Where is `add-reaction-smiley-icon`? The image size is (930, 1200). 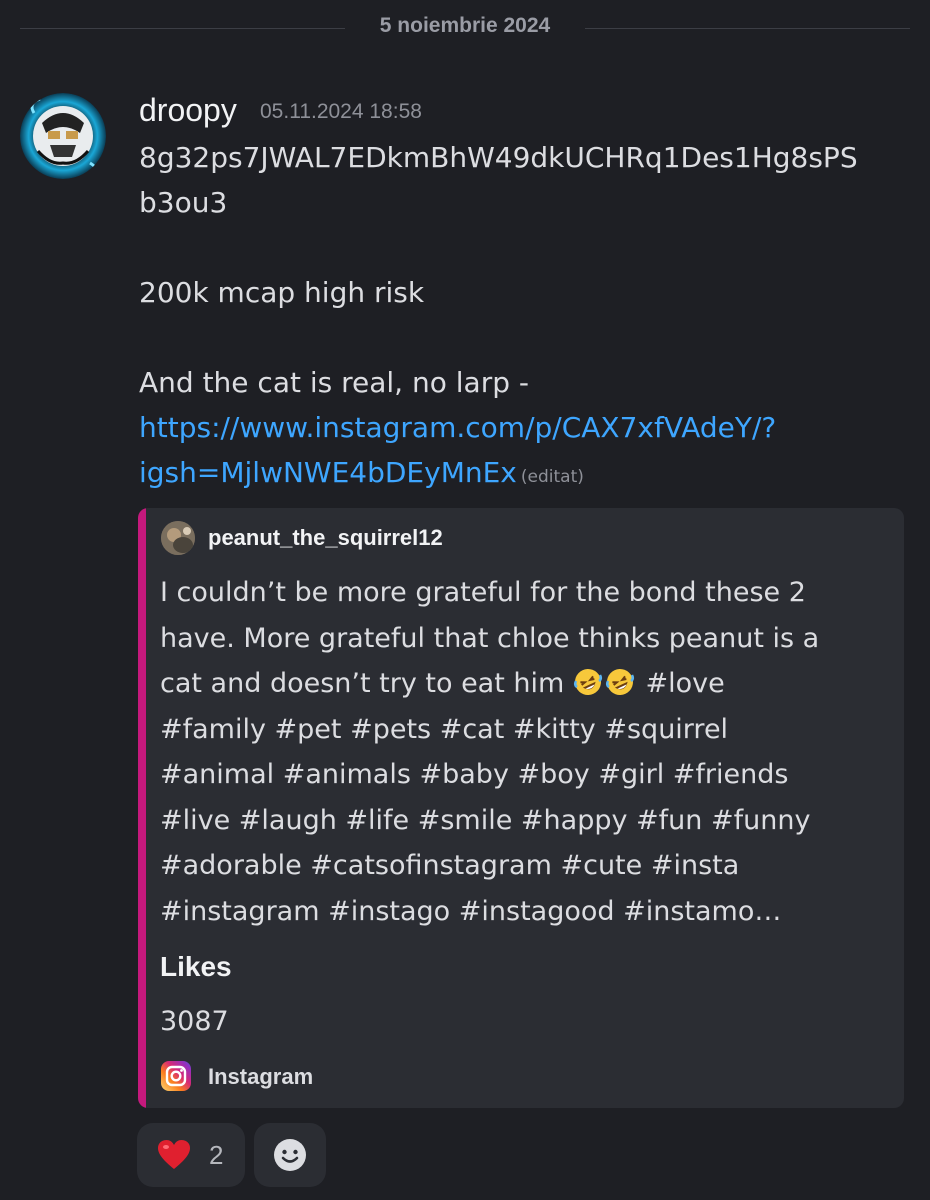 add-reaction-smiley-icon is located at coordinates (290, 1155).